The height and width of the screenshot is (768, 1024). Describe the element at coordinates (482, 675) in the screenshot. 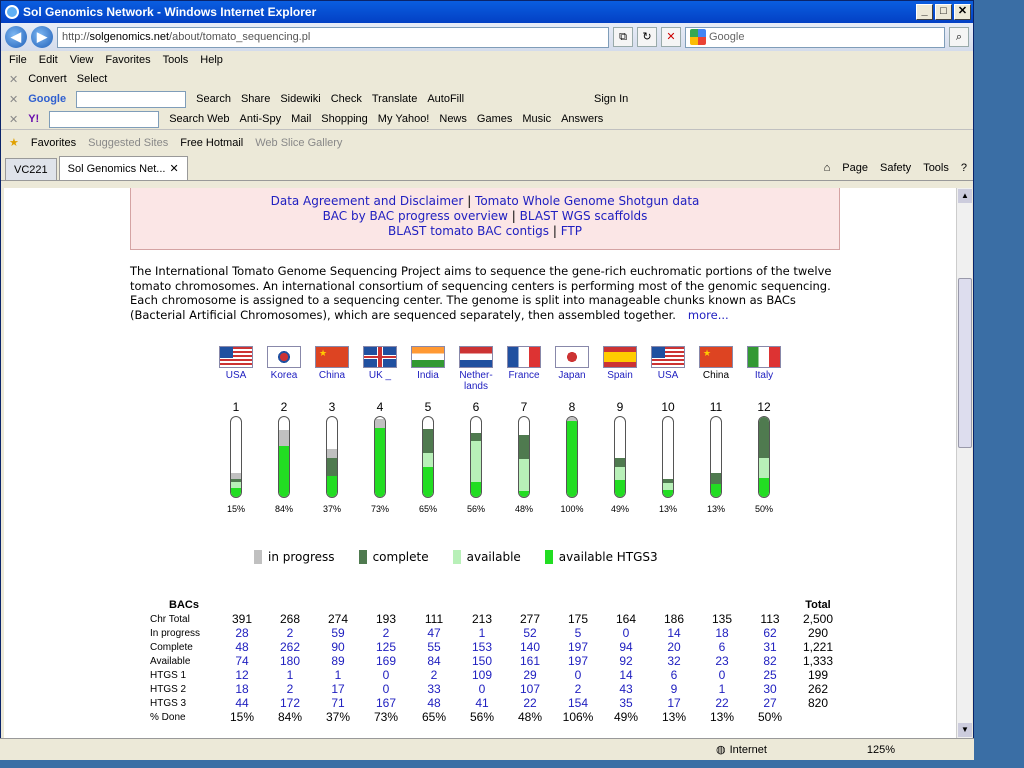

I see `table-cell: 109` at that location.